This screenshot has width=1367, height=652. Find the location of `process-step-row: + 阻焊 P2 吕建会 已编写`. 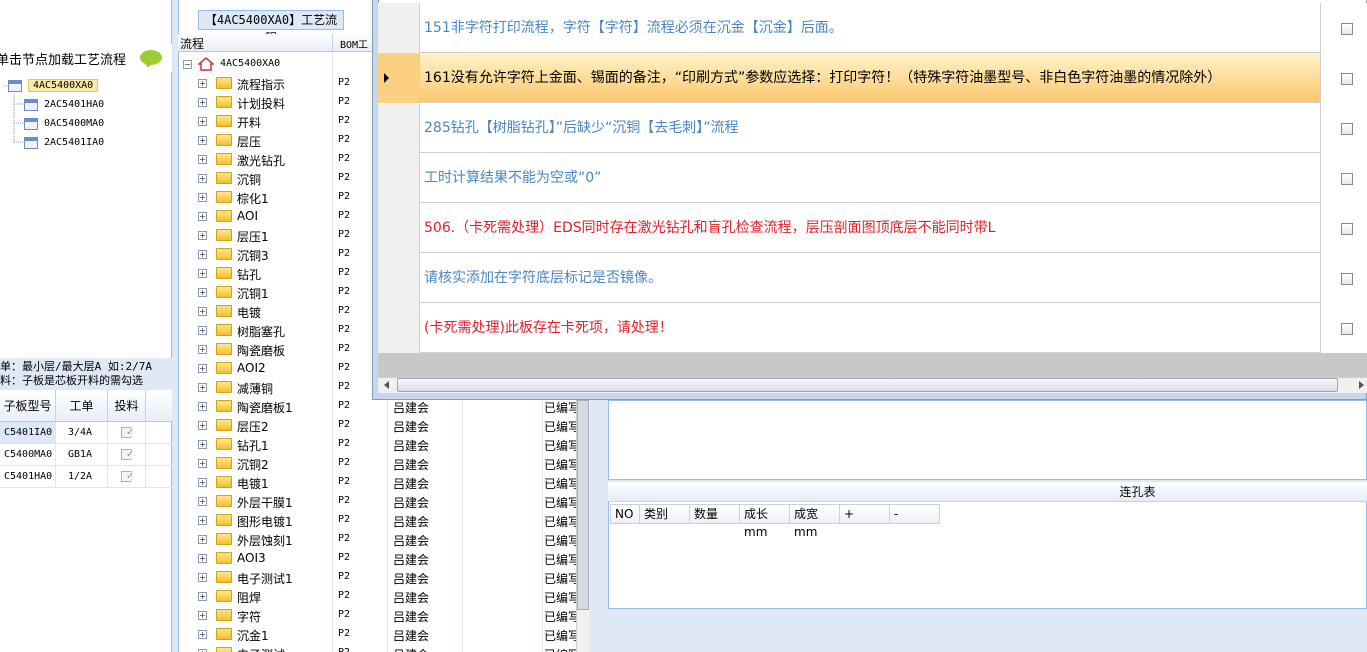

process-step-row: + 阻焊 P2 吕建会 已编写 is located at coordinates (391, 596).